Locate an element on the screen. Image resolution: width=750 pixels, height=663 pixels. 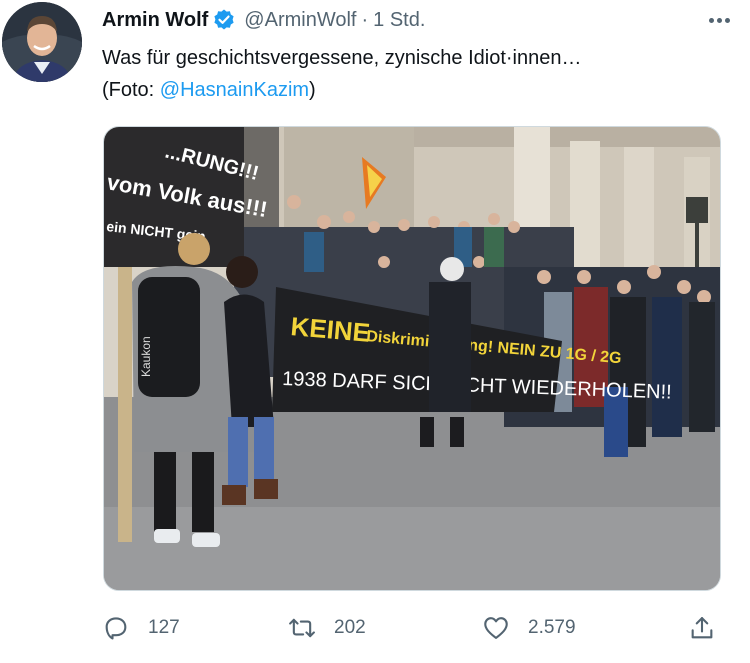
like-icon is located at coordinates (496, 628).